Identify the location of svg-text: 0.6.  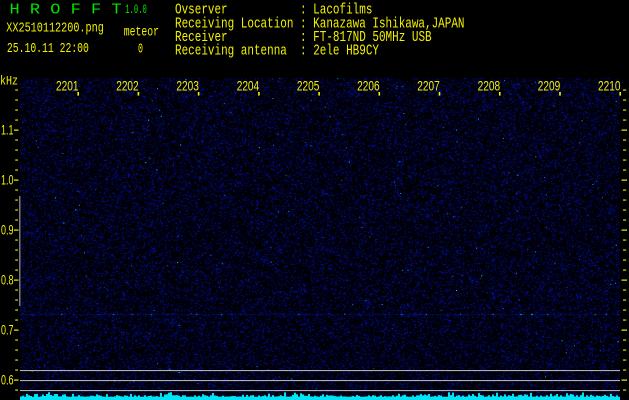
(7, 380).